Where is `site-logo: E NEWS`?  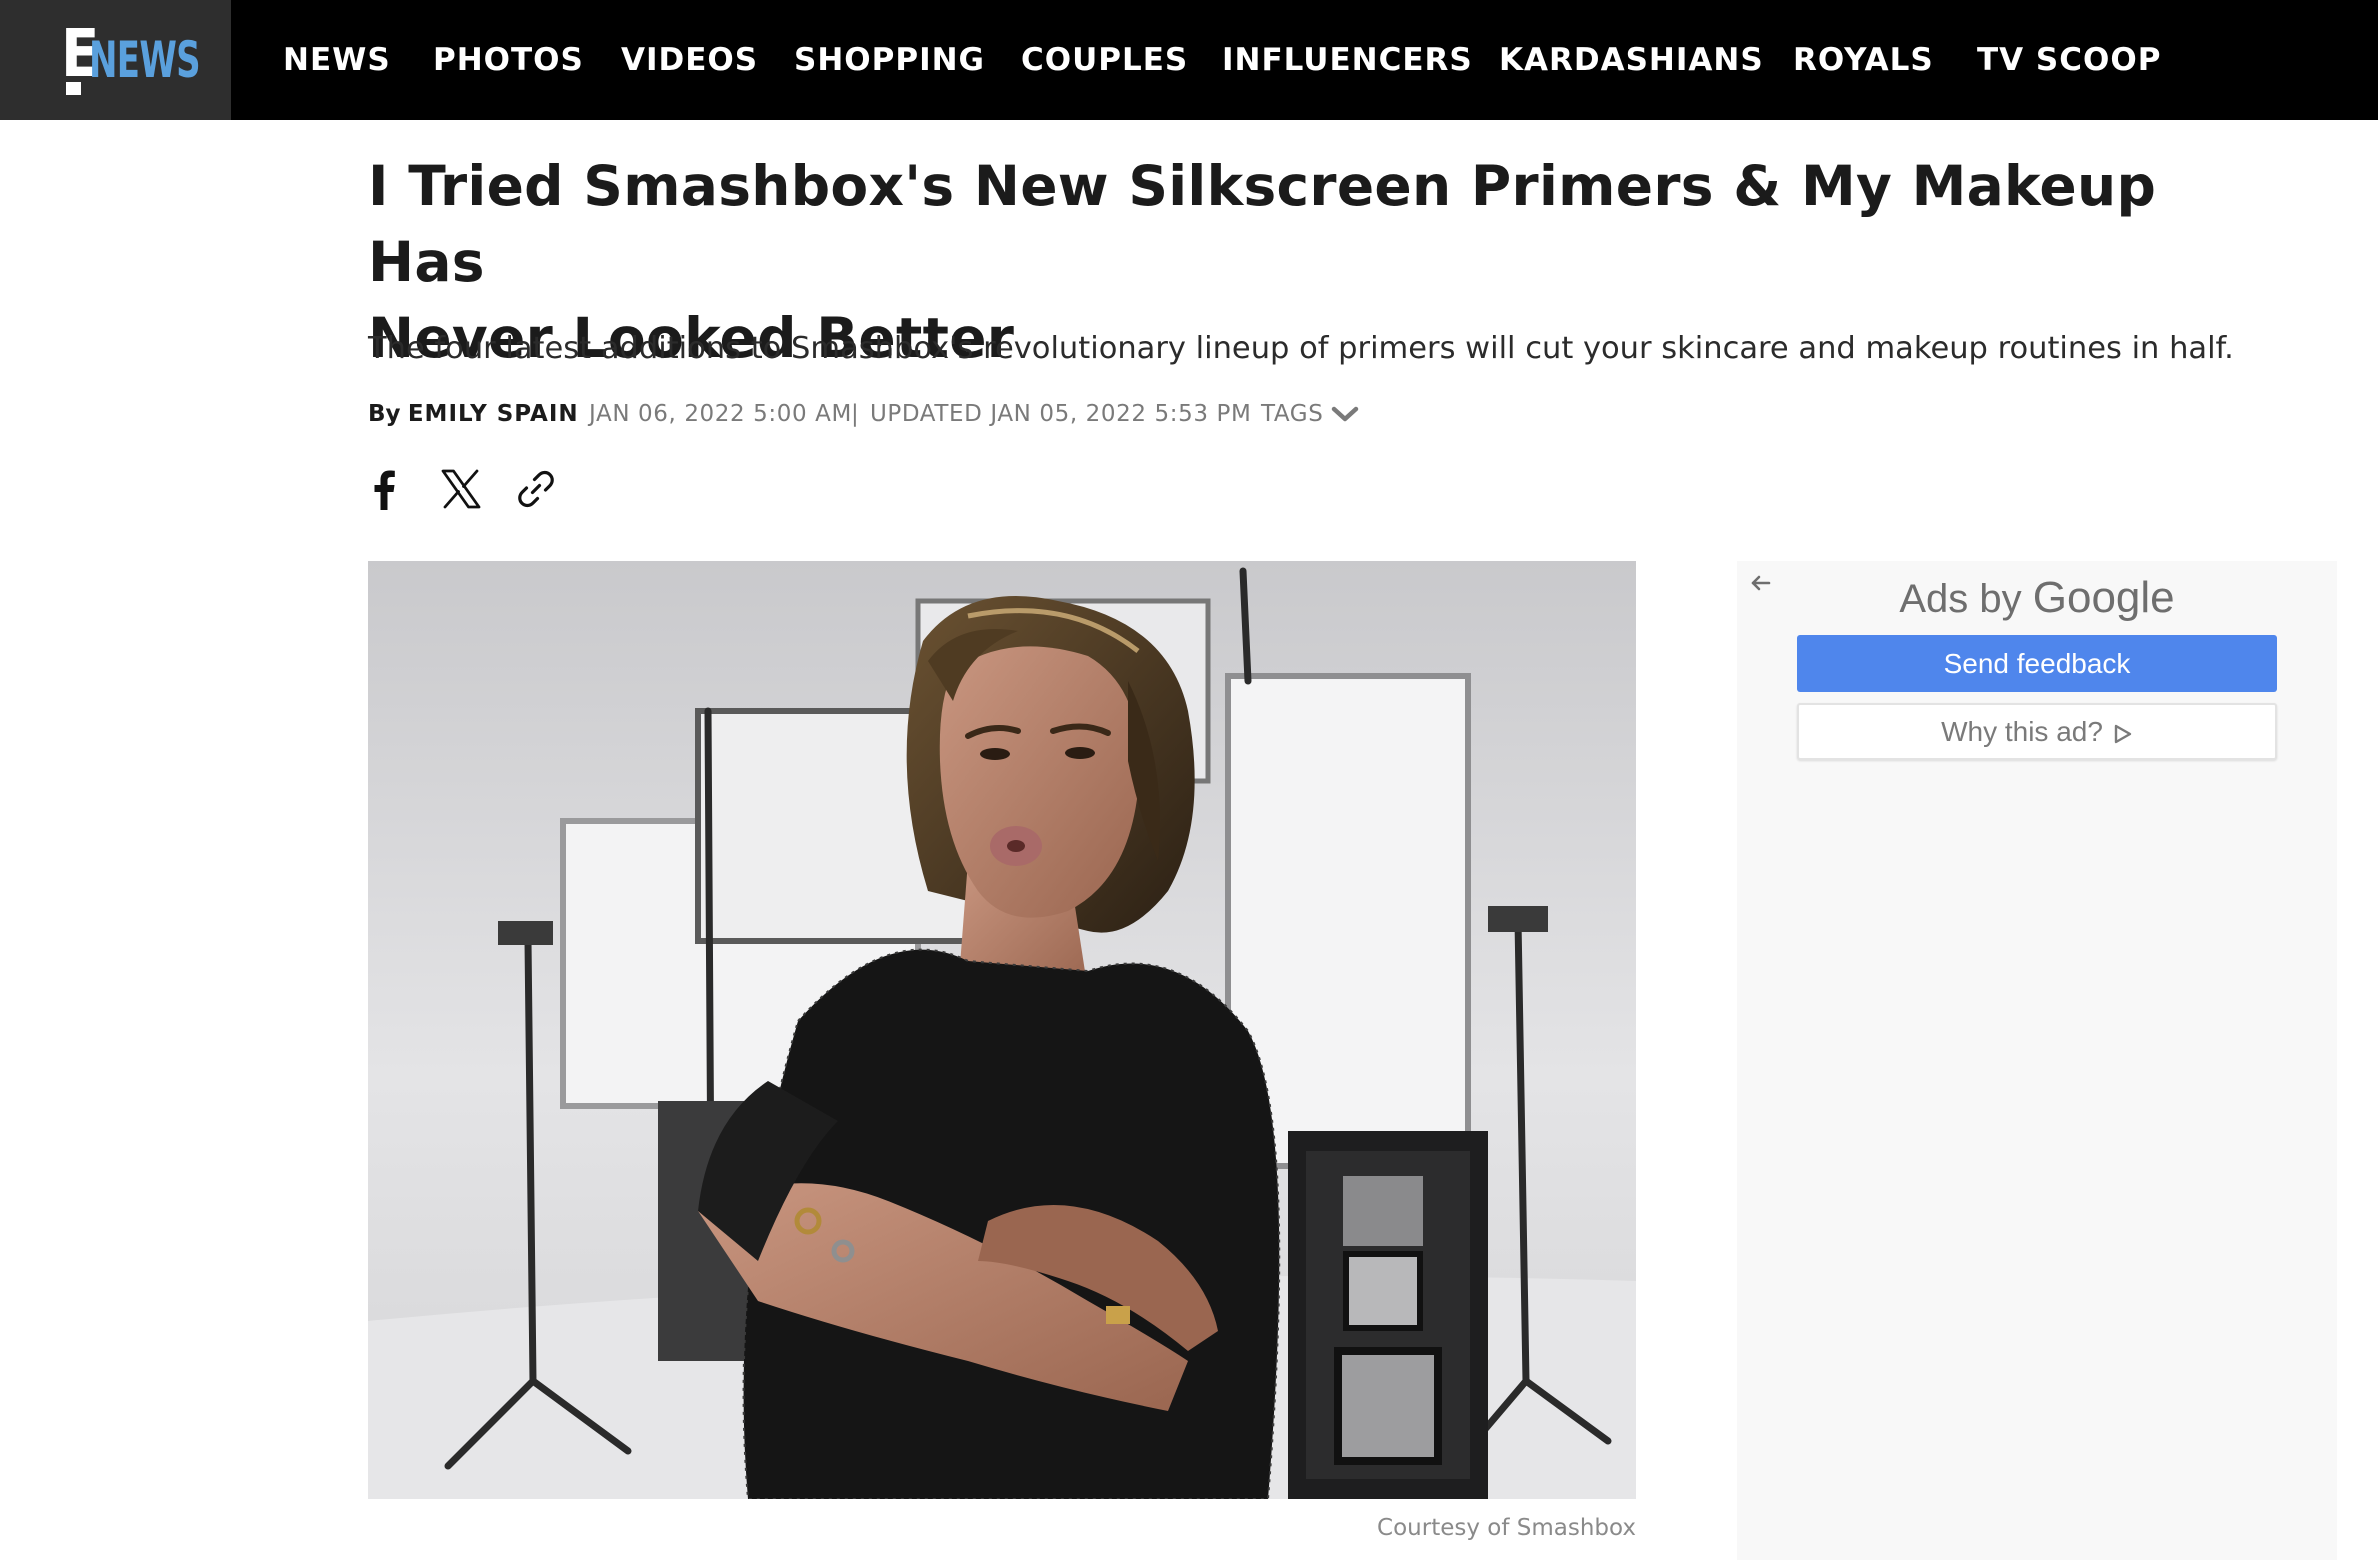 site-logo: E NEWS is located at coordinates (115, 60).